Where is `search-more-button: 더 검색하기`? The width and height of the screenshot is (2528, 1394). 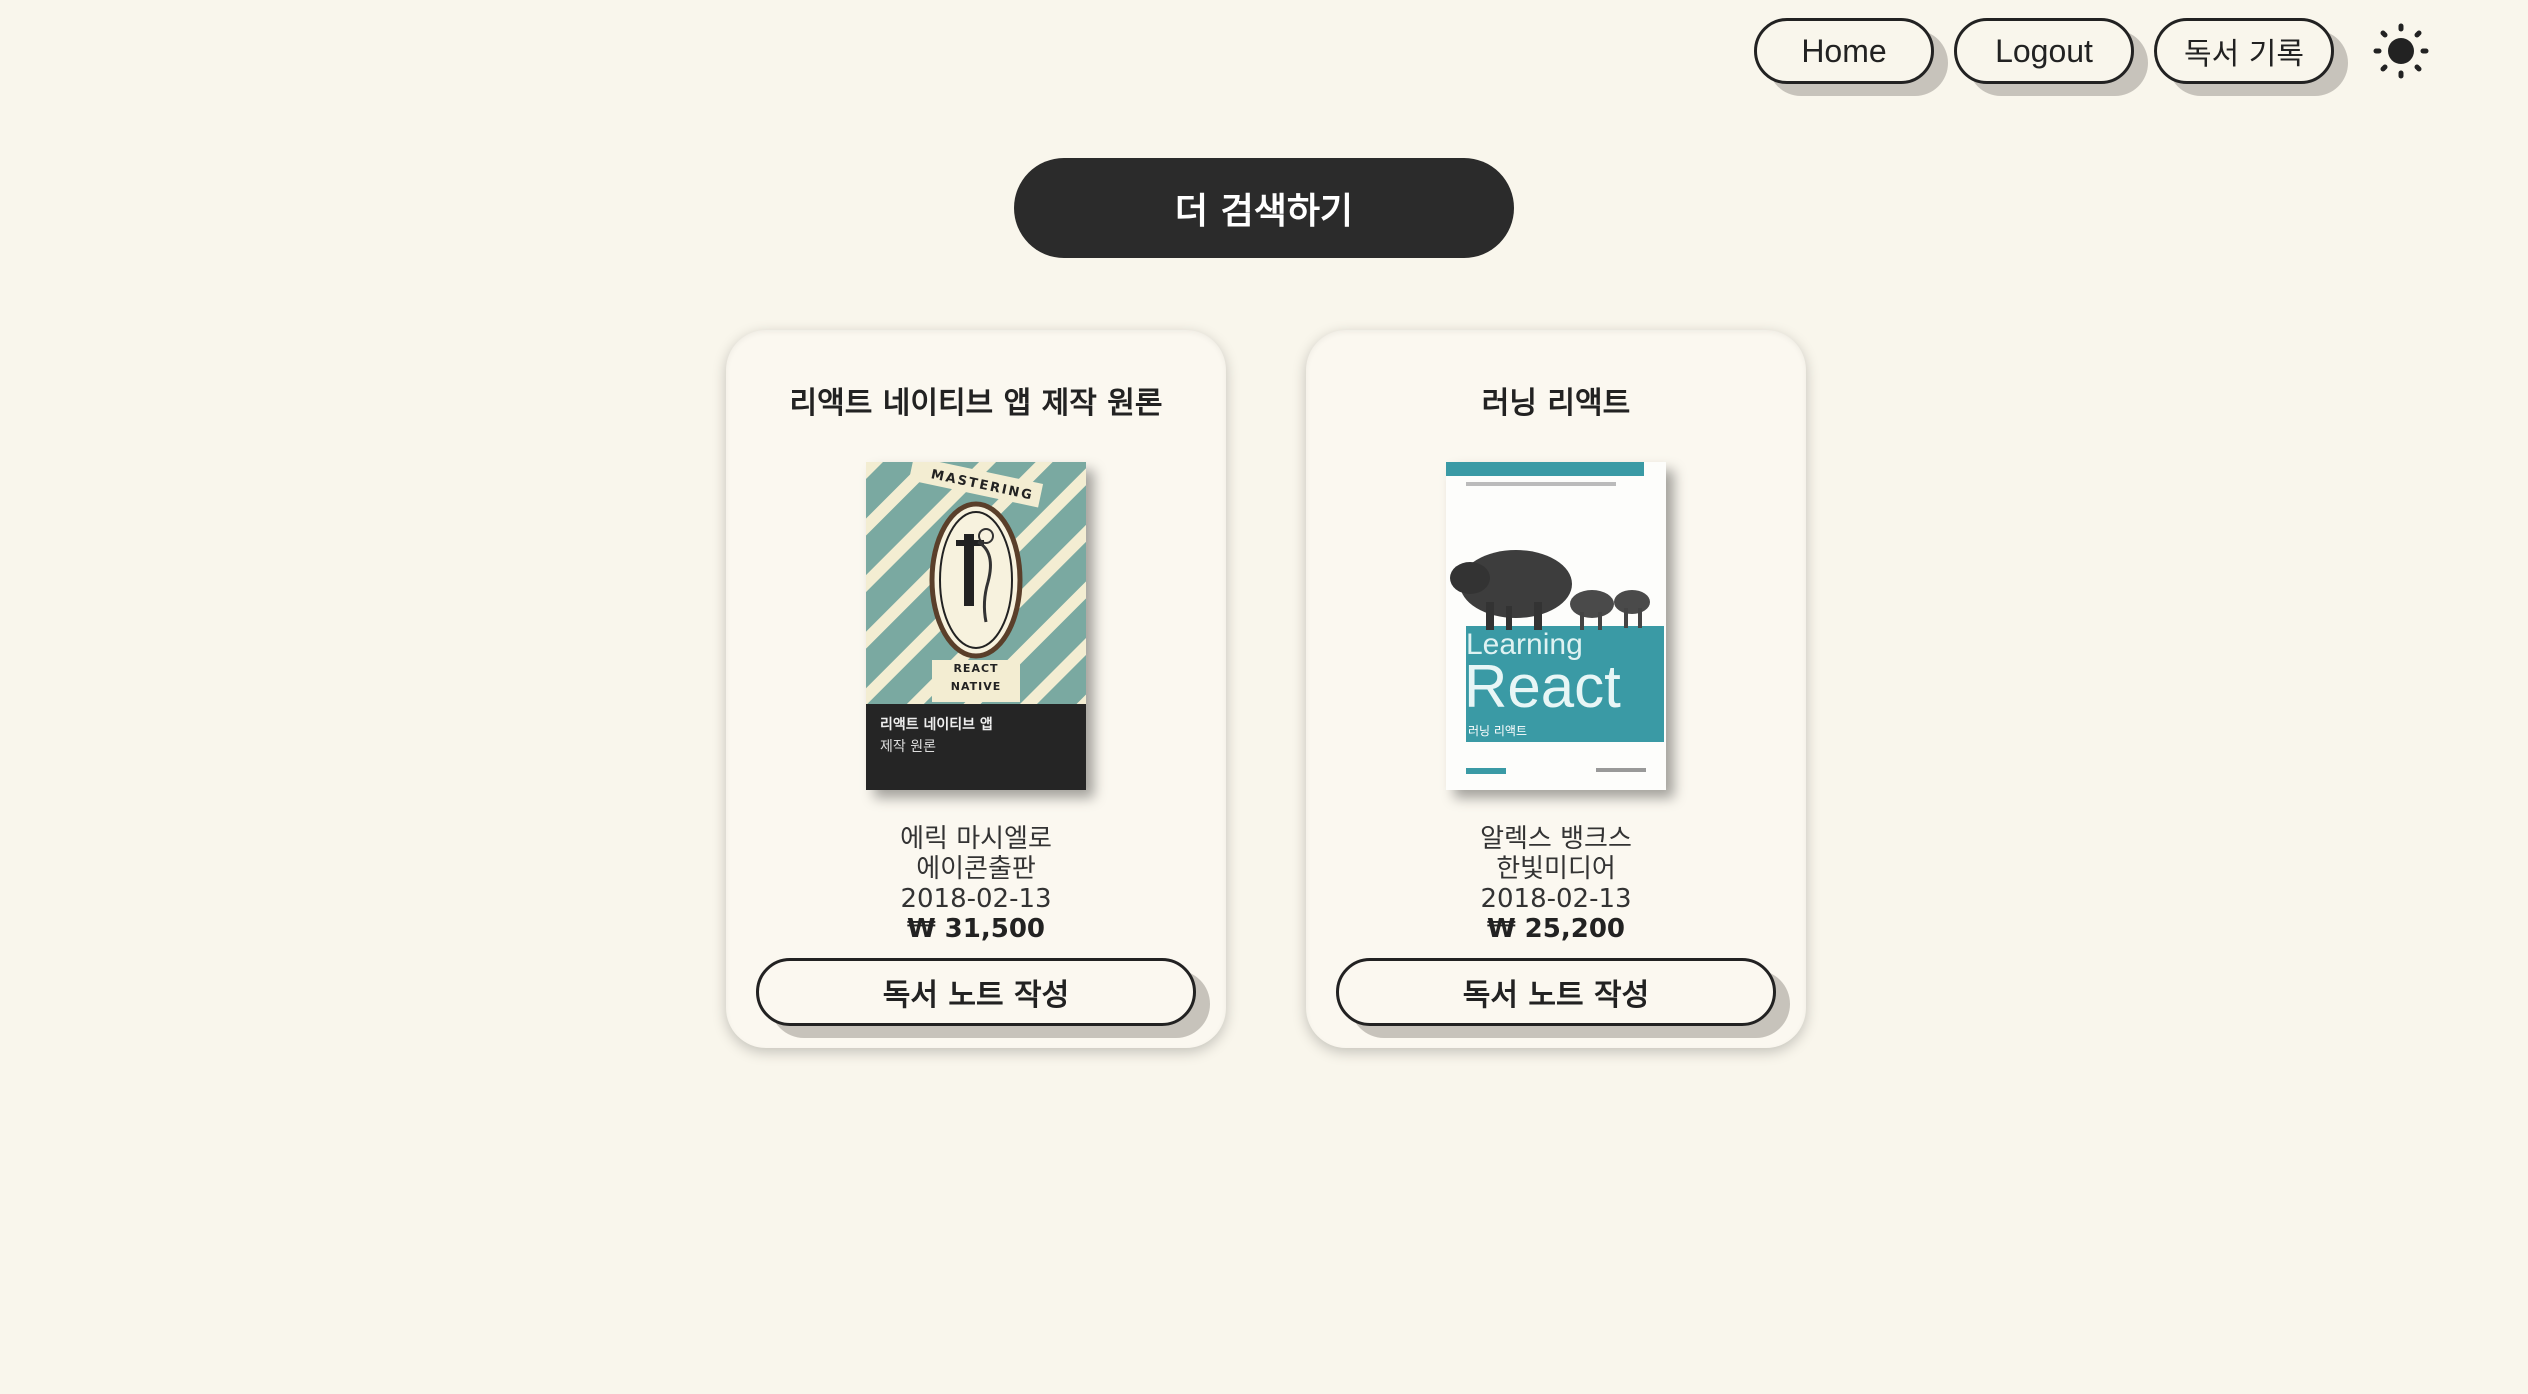 search-more-button: 더 검색하기 is located at coordinates (1264, 208).